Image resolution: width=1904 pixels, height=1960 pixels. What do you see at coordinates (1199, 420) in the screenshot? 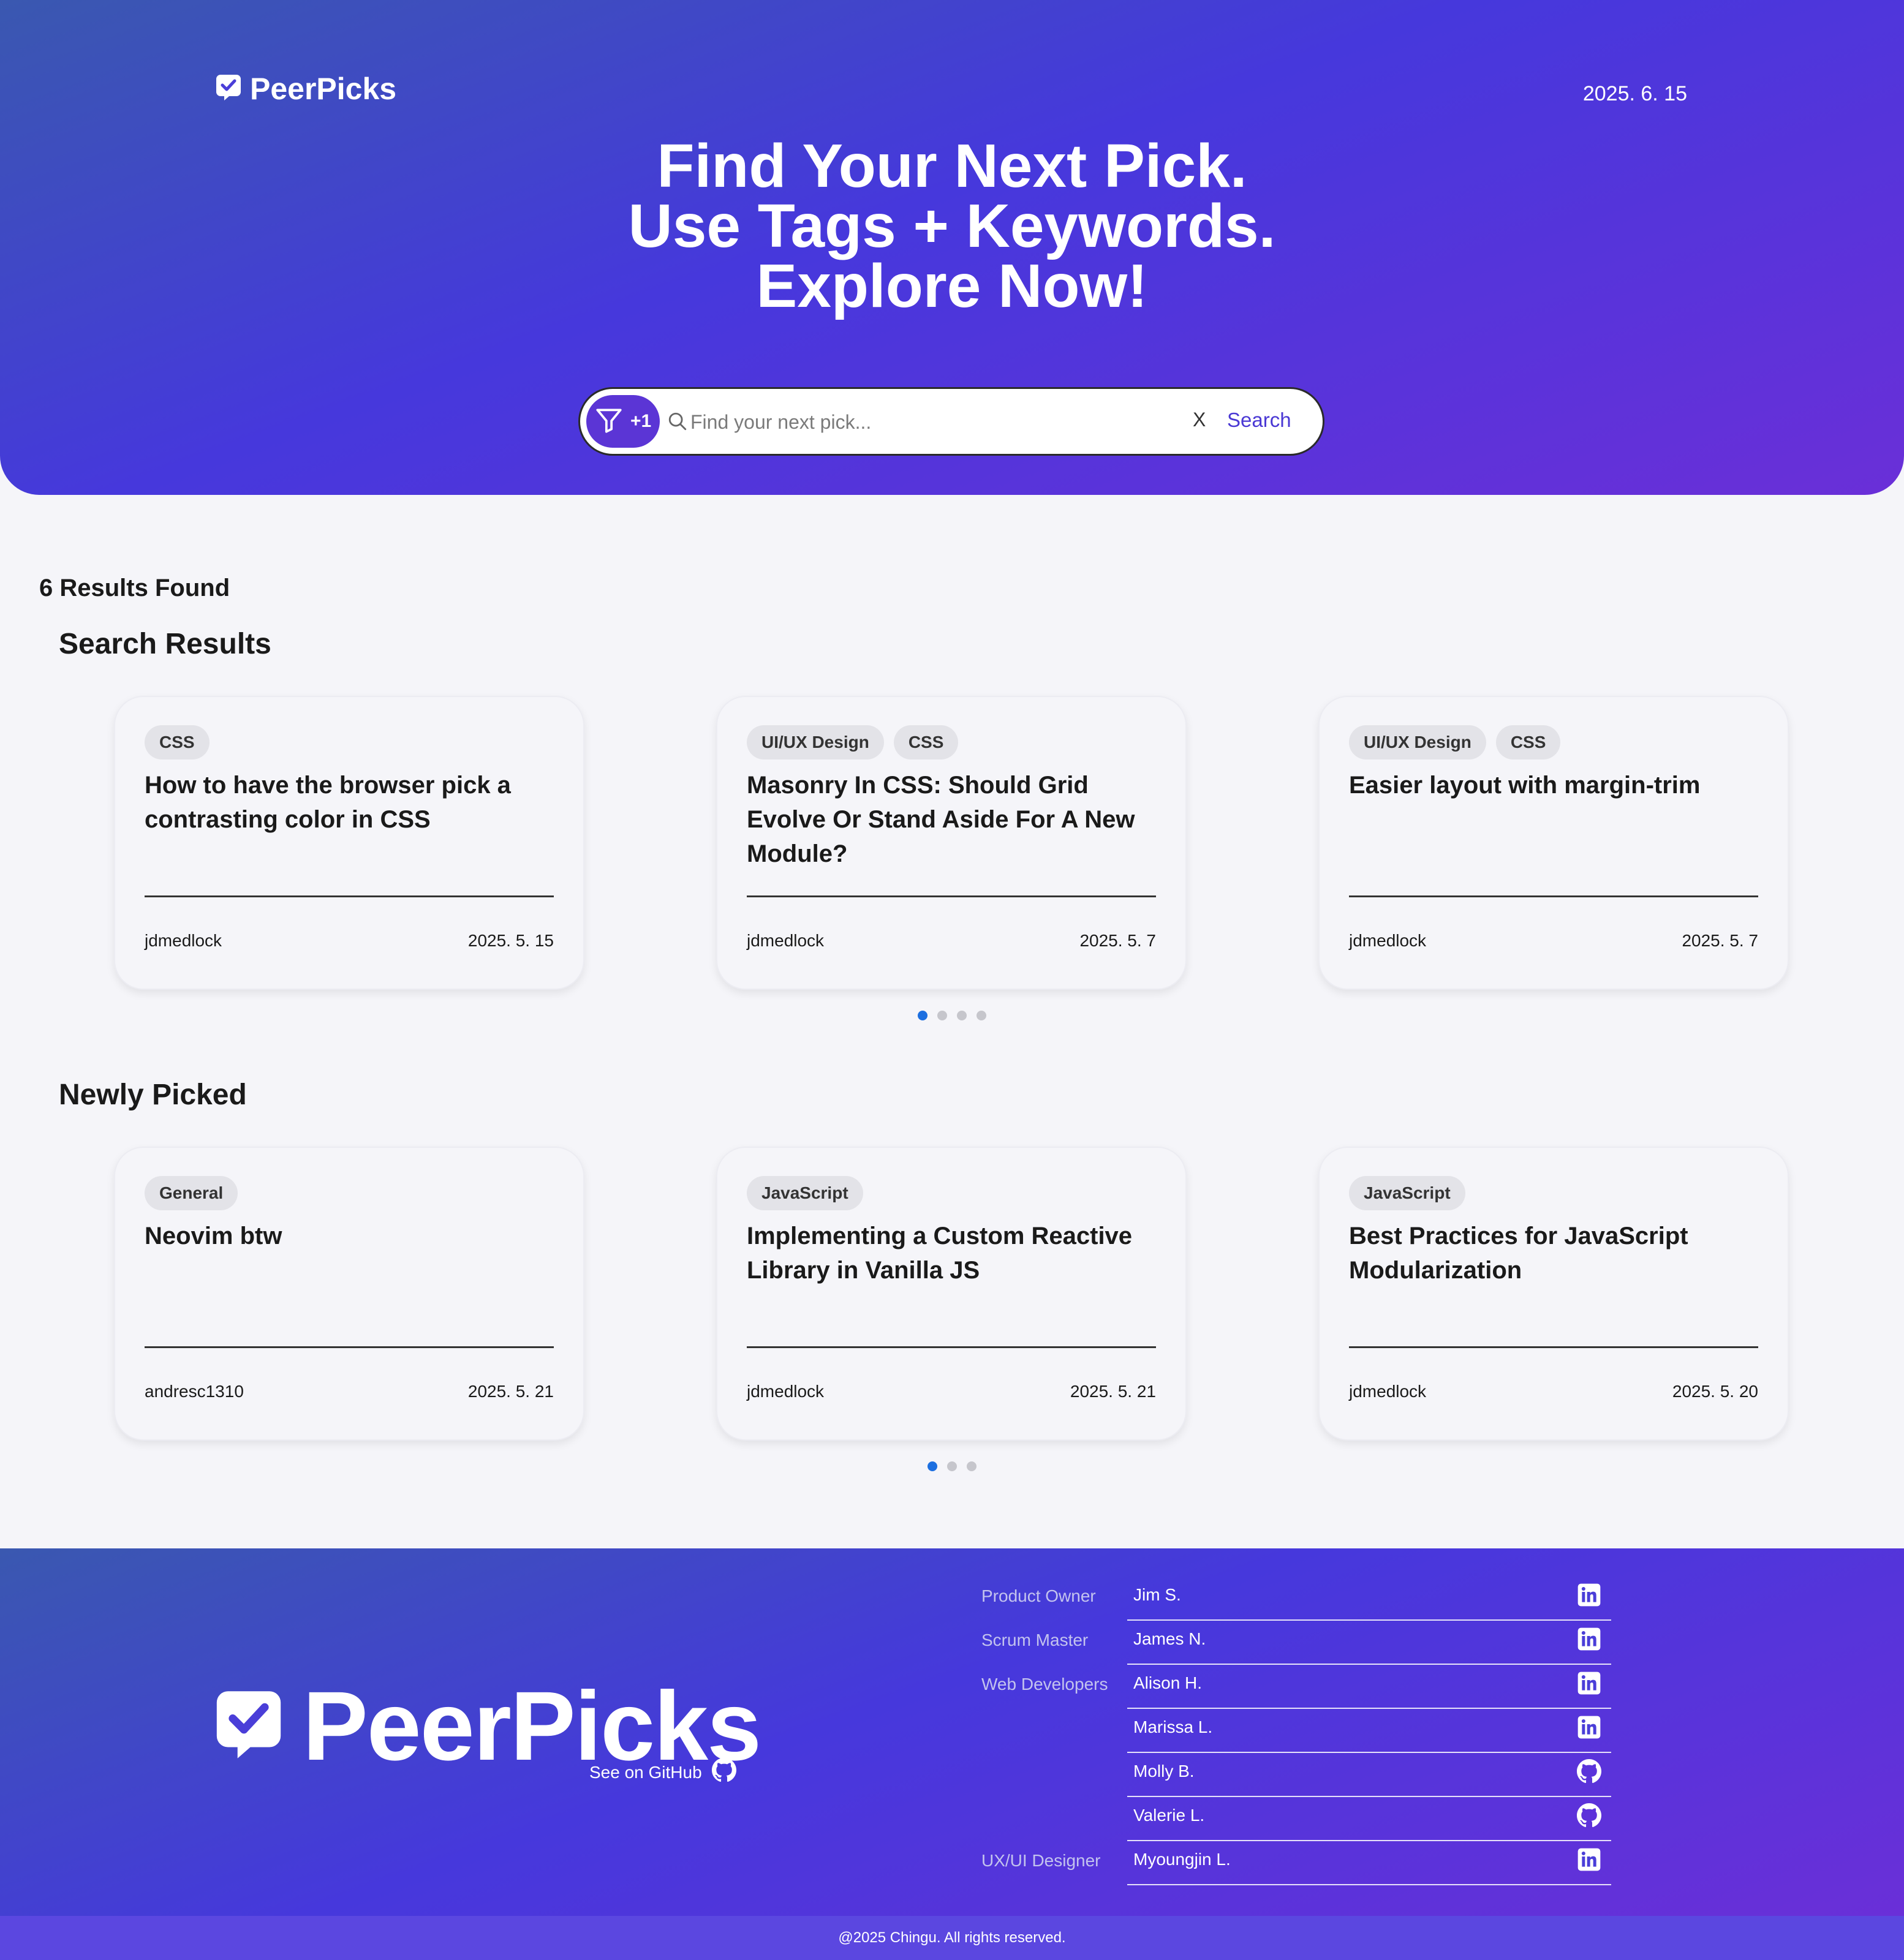
I see `clear-search-button: X` at bounding box center [1199, 420].